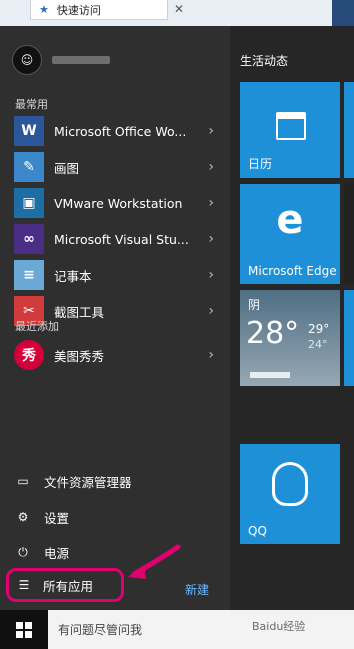  I want to click on app-label: 截图工具, so click(79, 312).